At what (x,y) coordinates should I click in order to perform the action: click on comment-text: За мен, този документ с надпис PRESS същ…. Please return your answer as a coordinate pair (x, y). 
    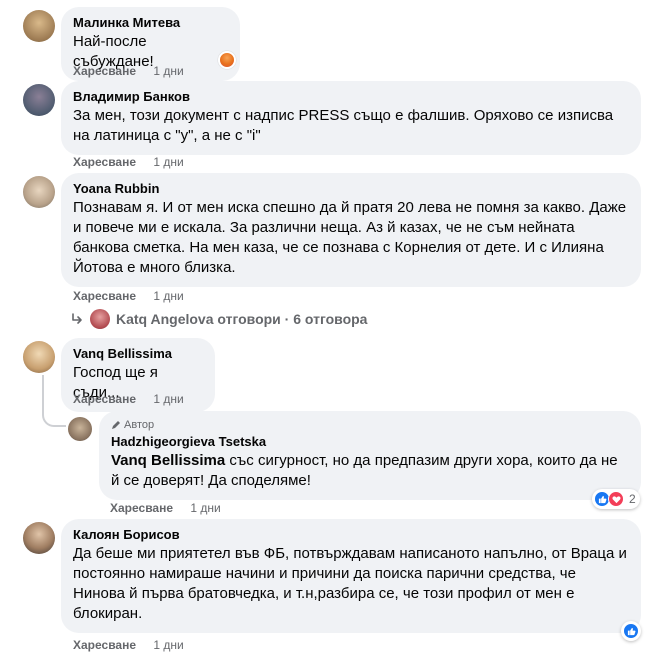
    Looking at the image, I should click on (343, 125).